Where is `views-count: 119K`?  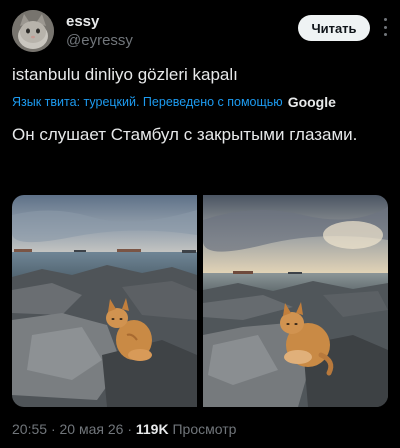
views-count: 119K is located at coordinates (152, 429).